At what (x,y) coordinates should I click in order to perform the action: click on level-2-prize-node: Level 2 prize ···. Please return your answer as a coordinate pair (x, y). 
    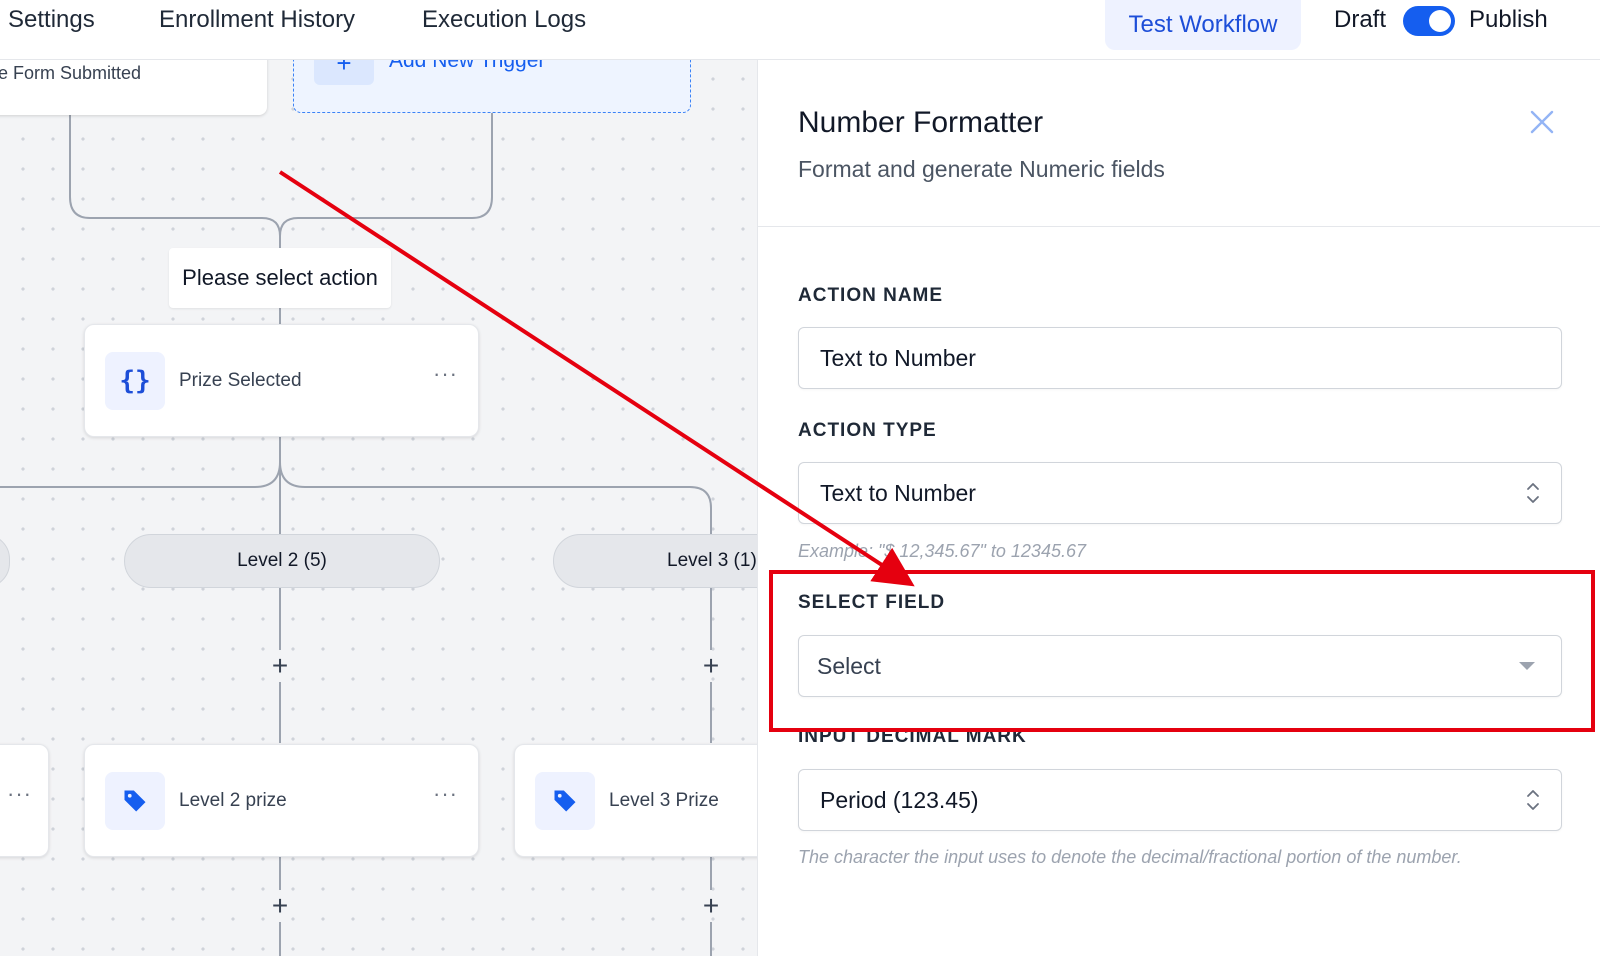
    Looking at the image, I should click on (281, 800).